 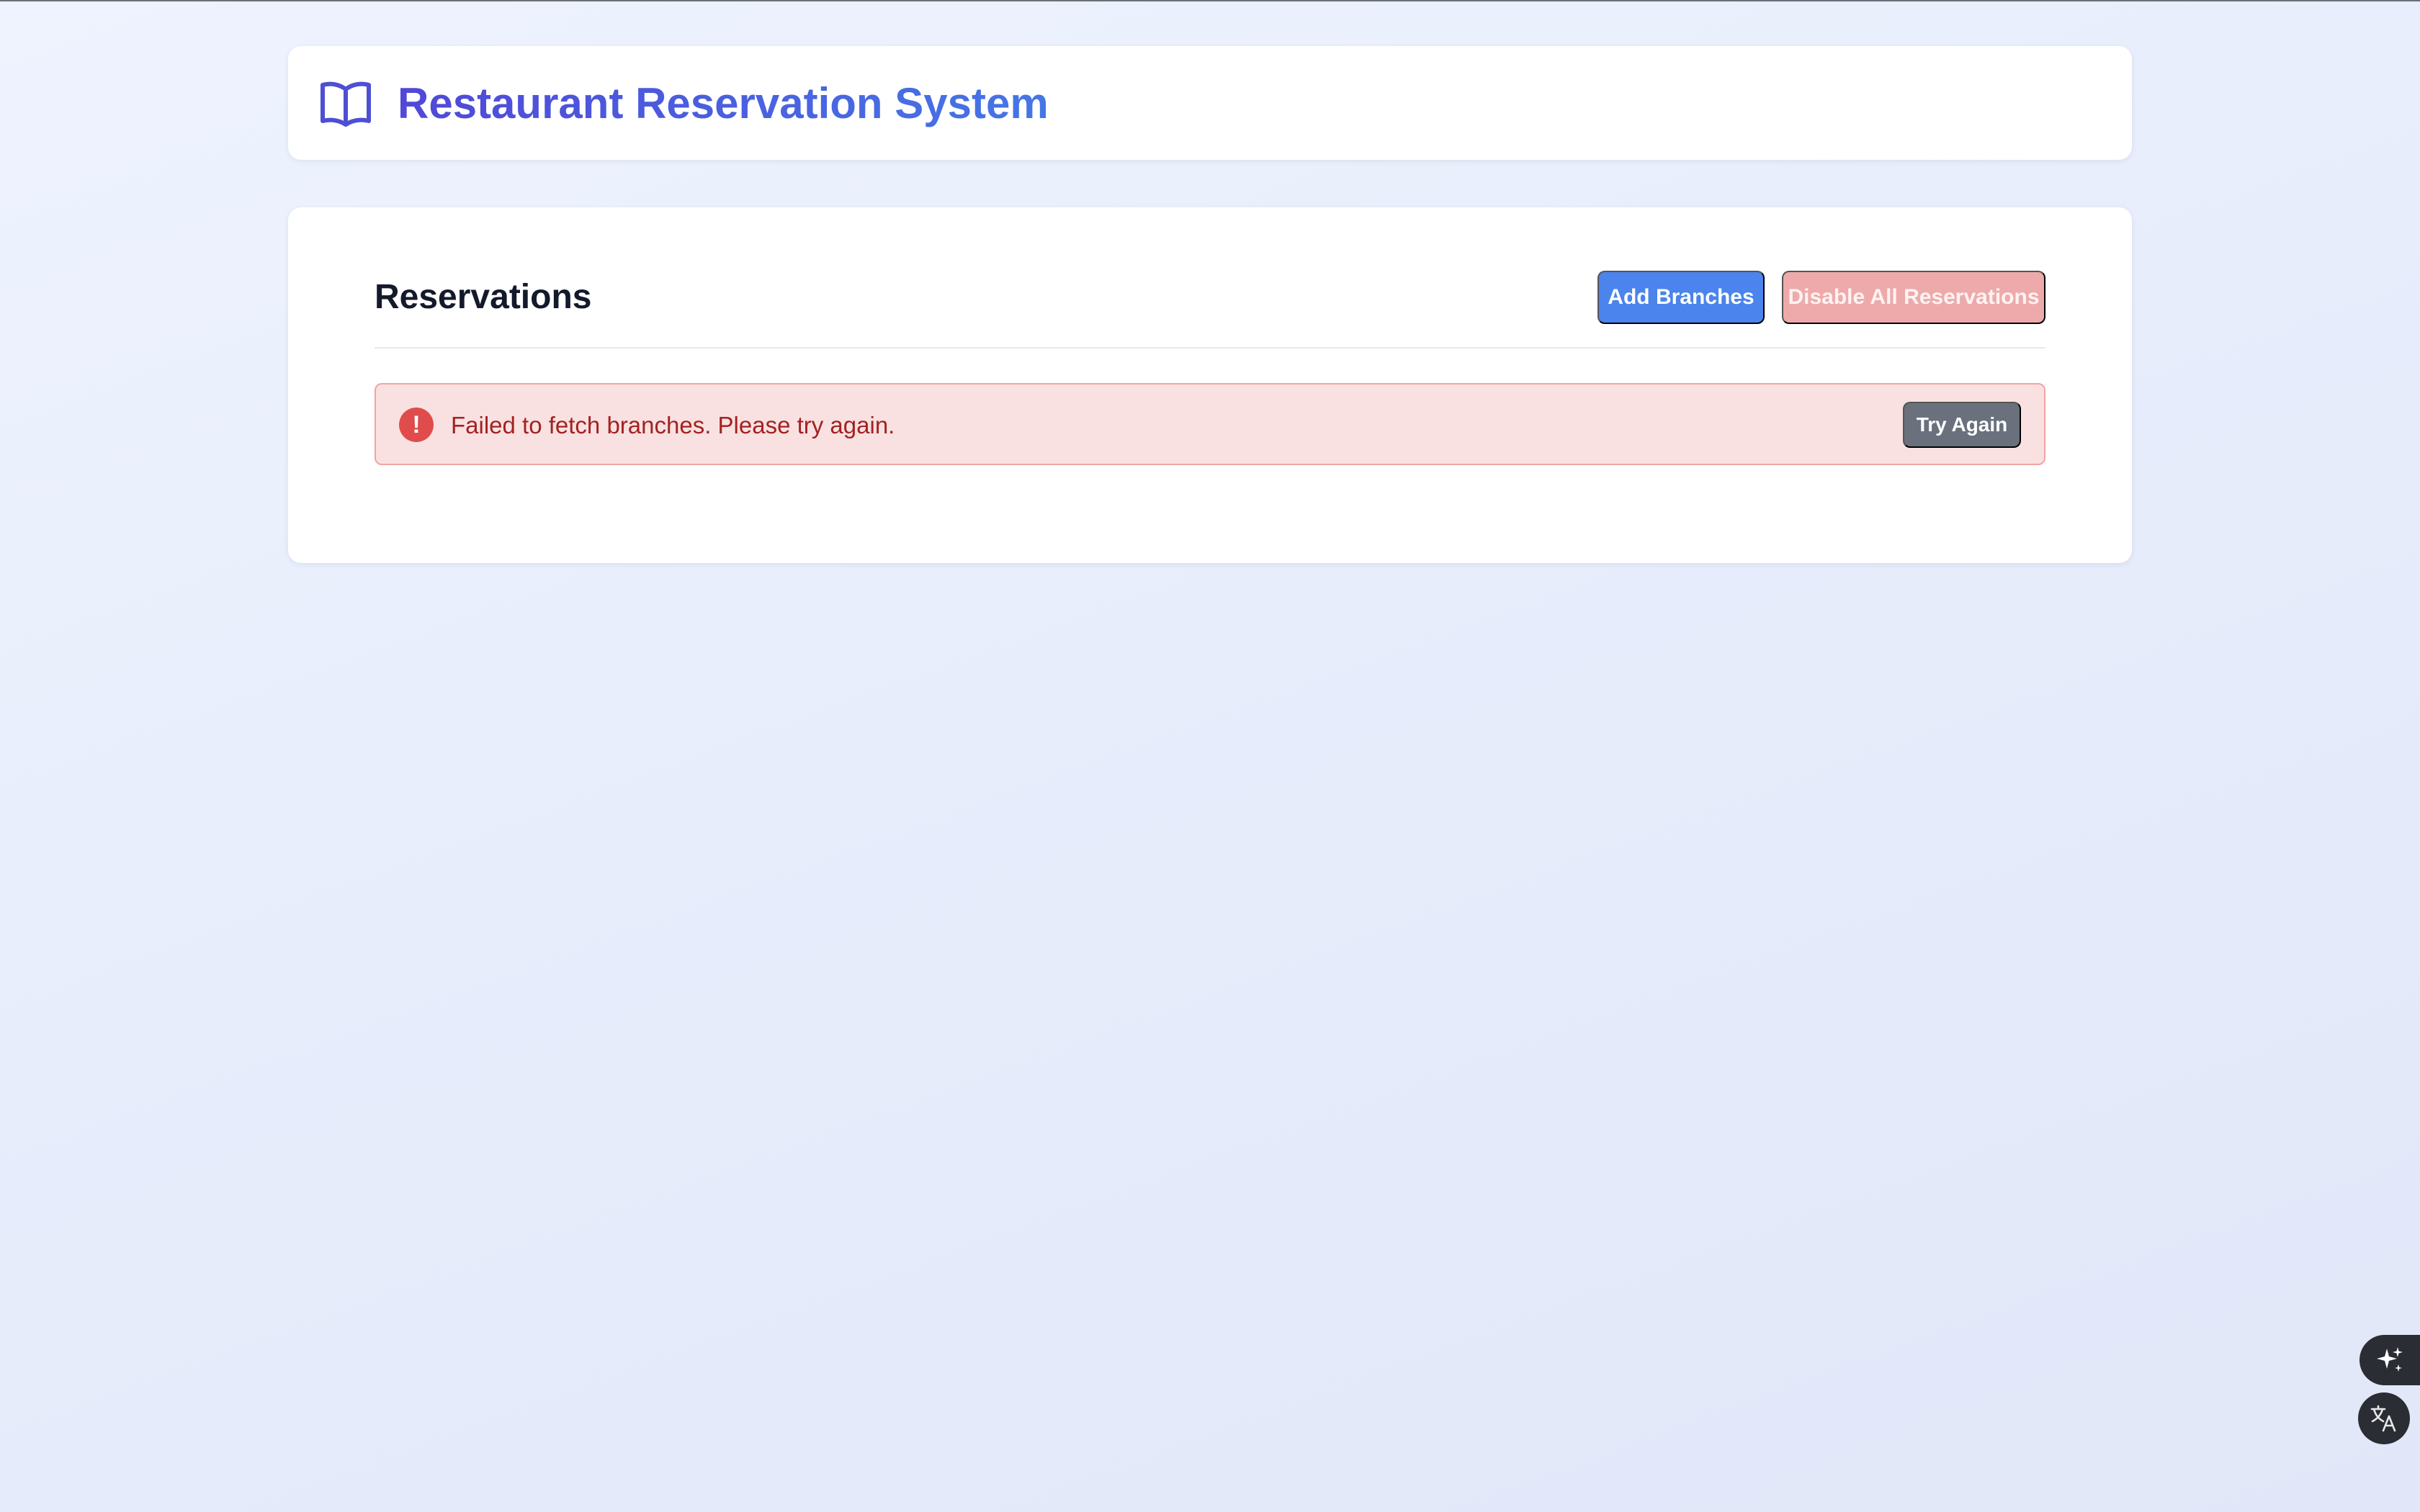 I want to click on sparkle-tool-button, so click(x=2390, y=1360).